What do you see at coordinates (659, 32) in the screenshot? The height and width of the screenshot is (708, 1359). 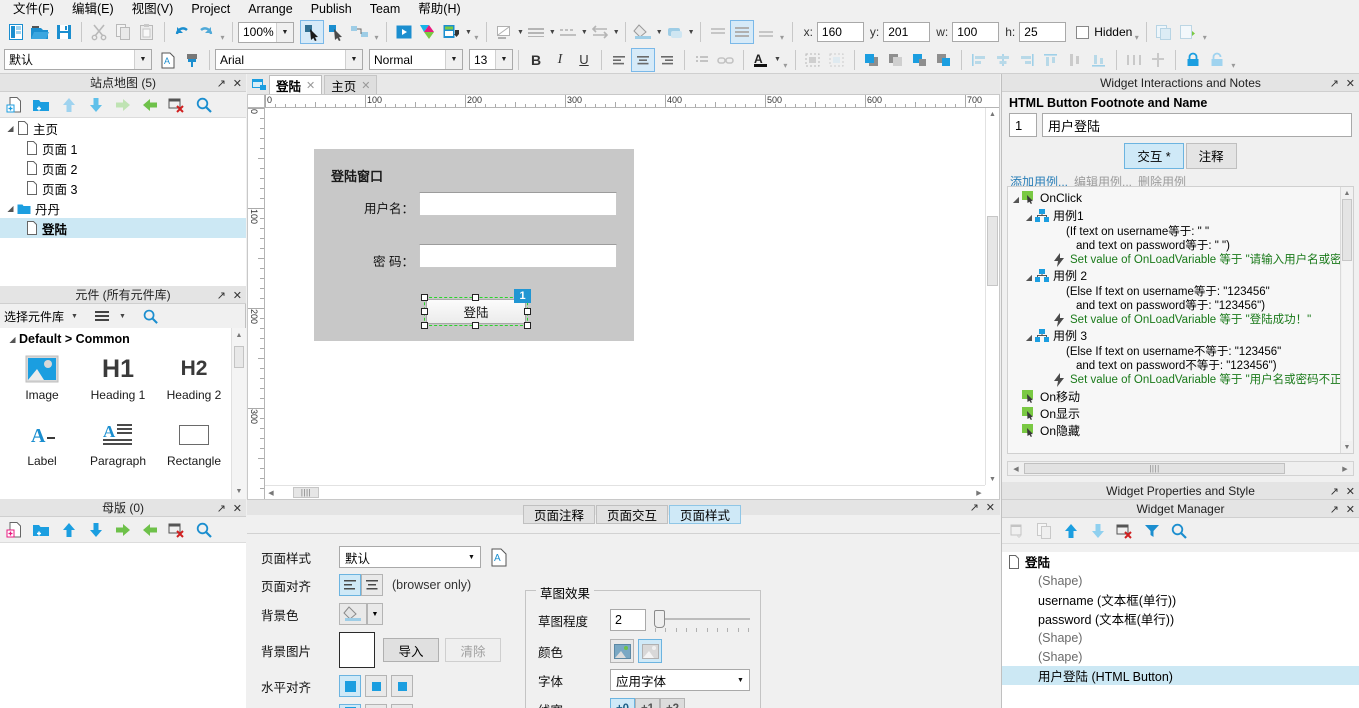 I see `fill-color-dropdown-icon: ▼` at bounding box center [659, 32].